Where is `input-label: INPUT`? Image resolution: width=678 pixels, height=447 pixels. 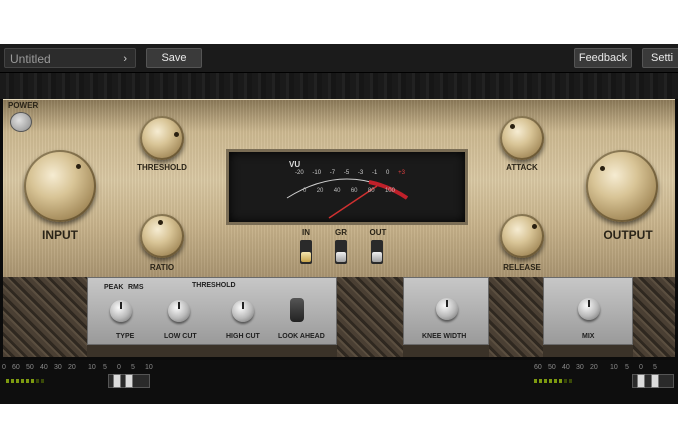
input-label: INPUT is located at coordinates (60, 235).